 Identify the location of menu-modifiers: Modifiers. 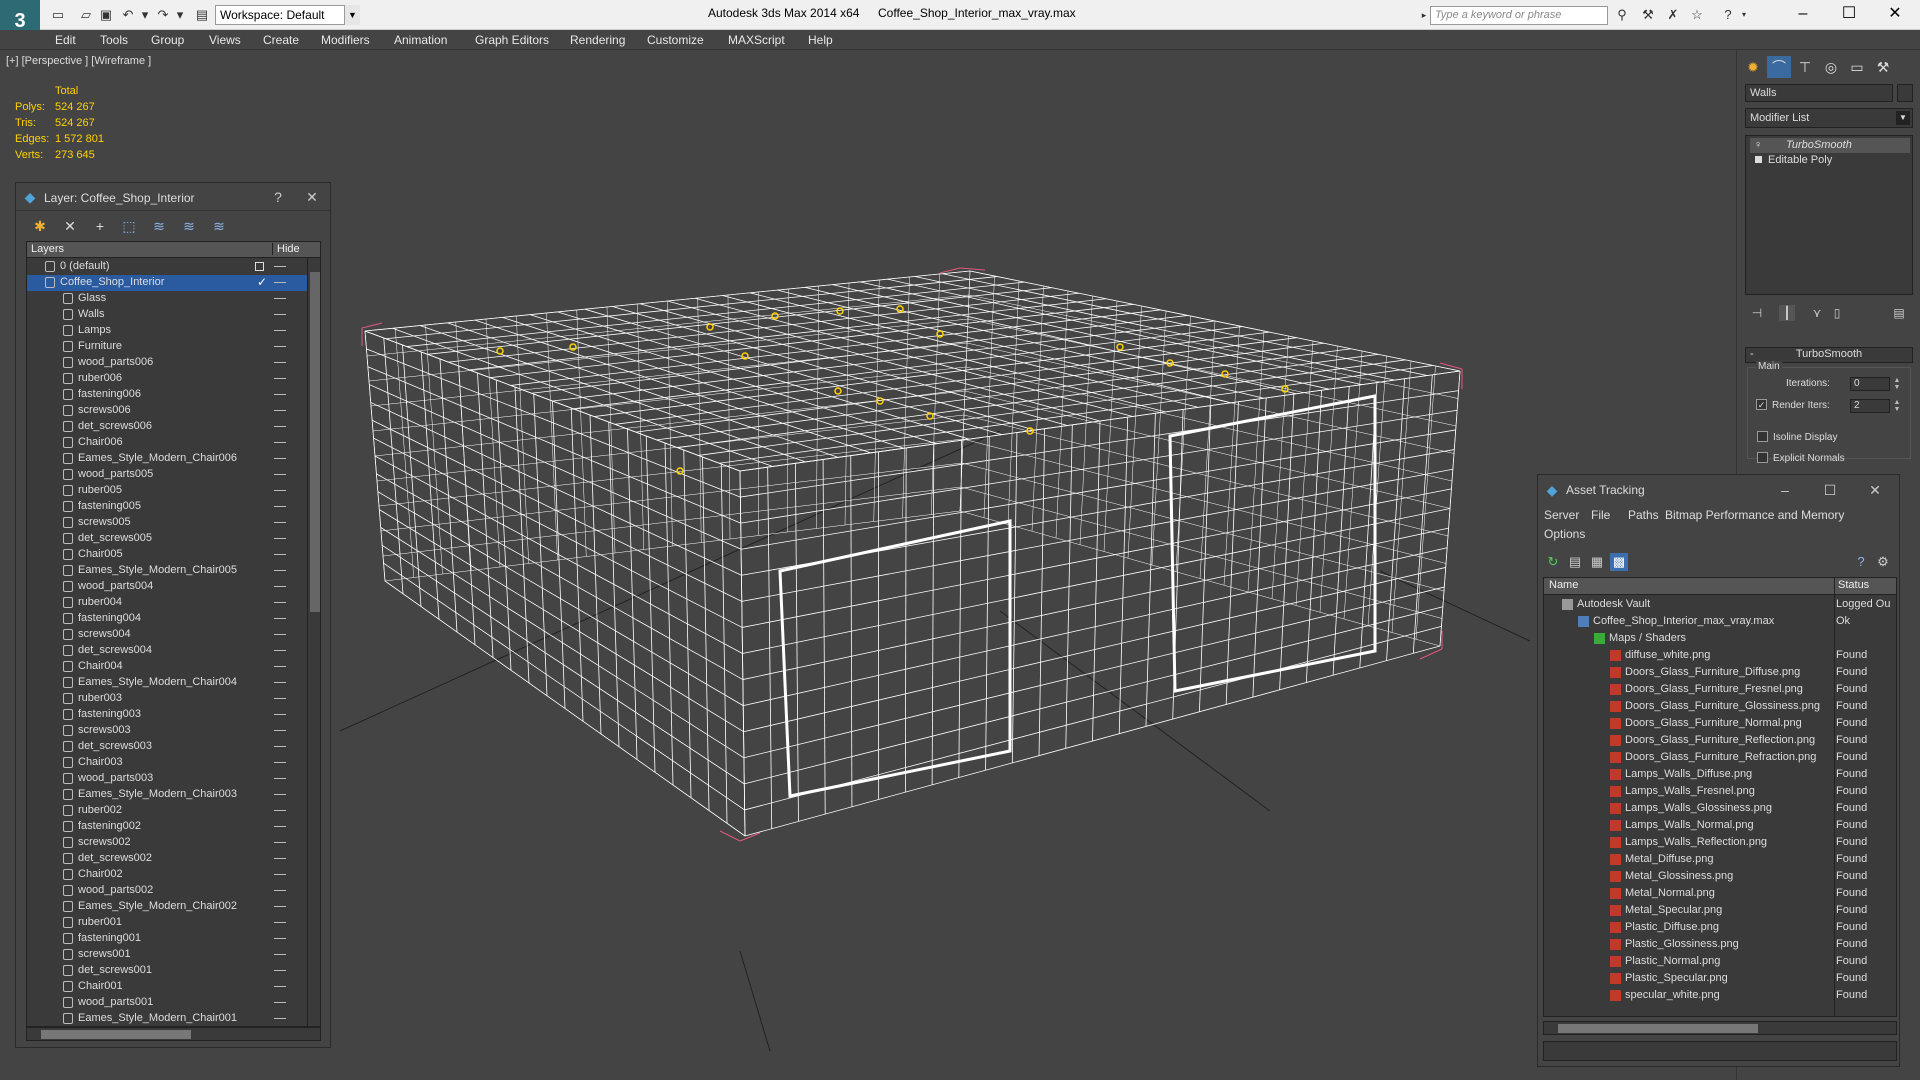
(345, 40).